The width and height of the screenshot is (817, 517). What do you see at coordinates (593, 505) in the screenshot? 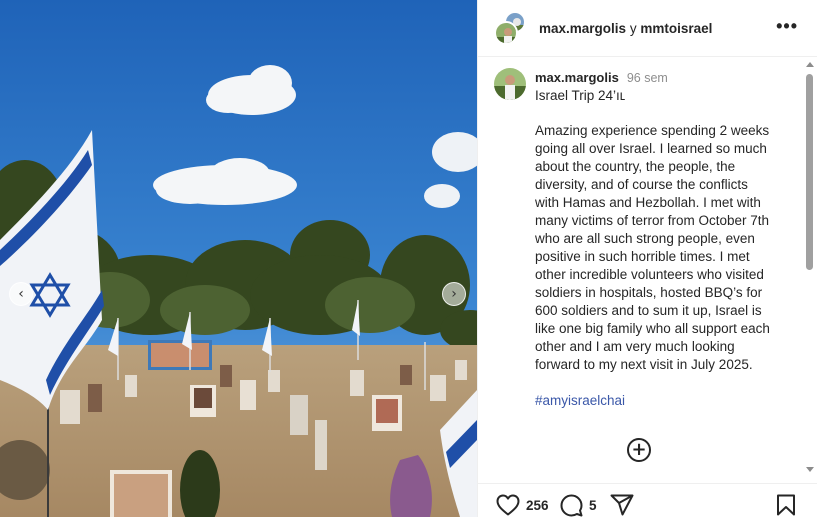
I see `comment-count: 5` at bounding box center [593, 505].